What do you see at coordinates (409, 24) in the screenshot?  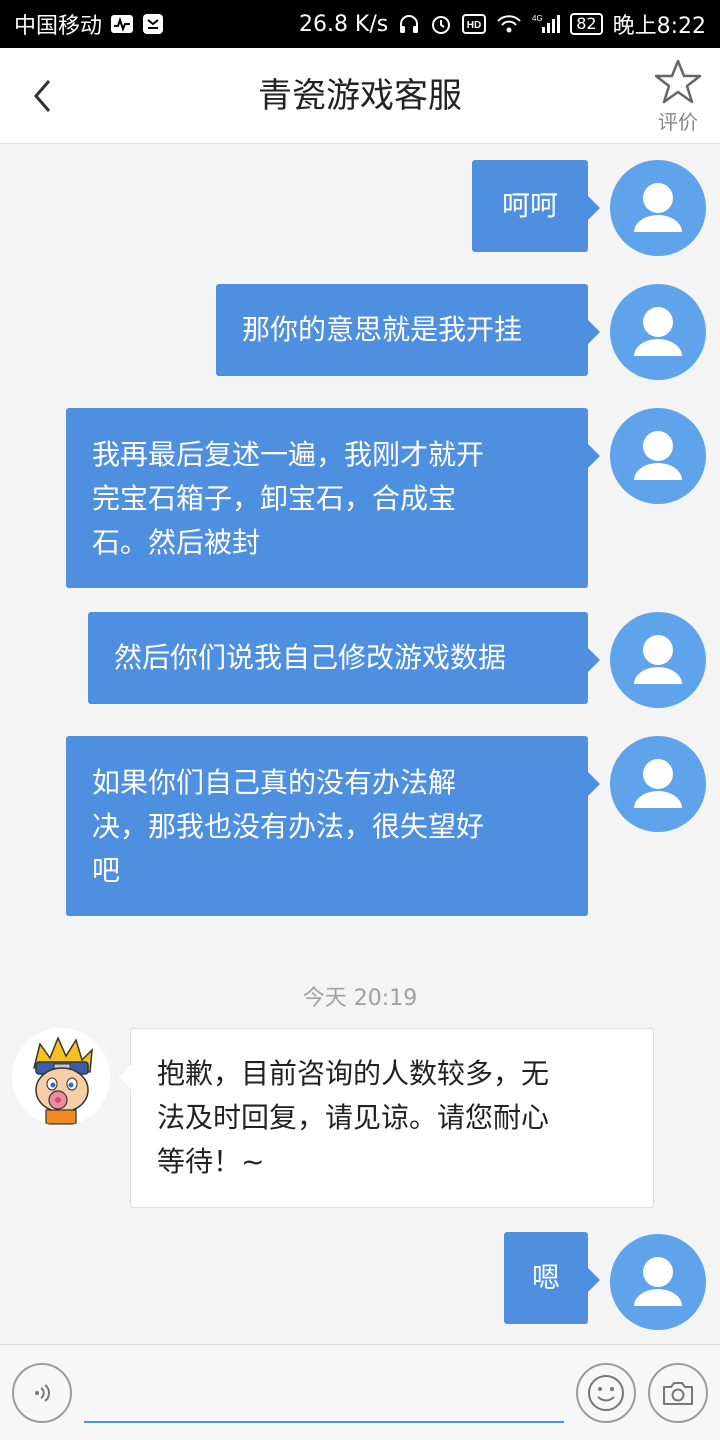 I see `headphone-icon` at bounding box center [409, 24].